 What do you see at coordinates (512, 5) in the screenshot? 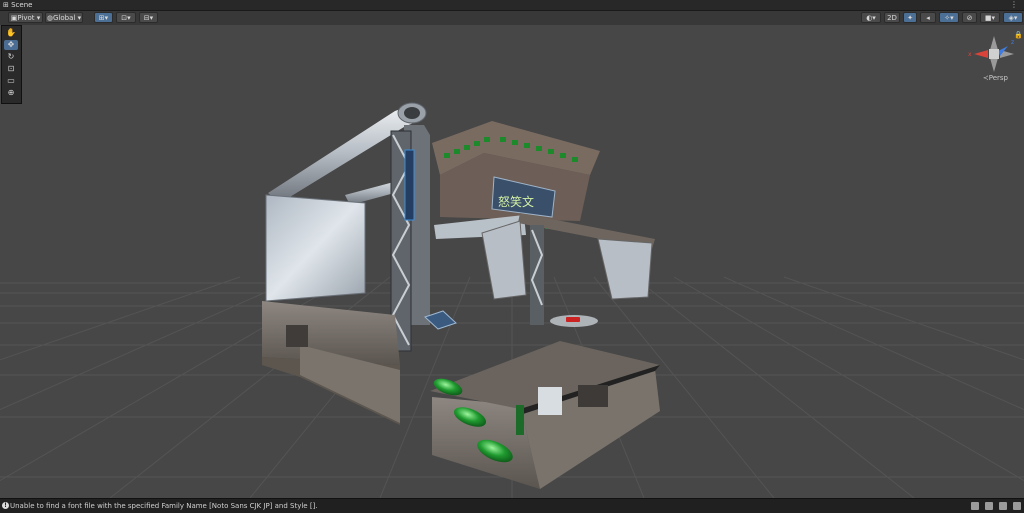
I see `scene-window-titlebar: ⊞ Scene ⋮` at bounding box center [512, 5].